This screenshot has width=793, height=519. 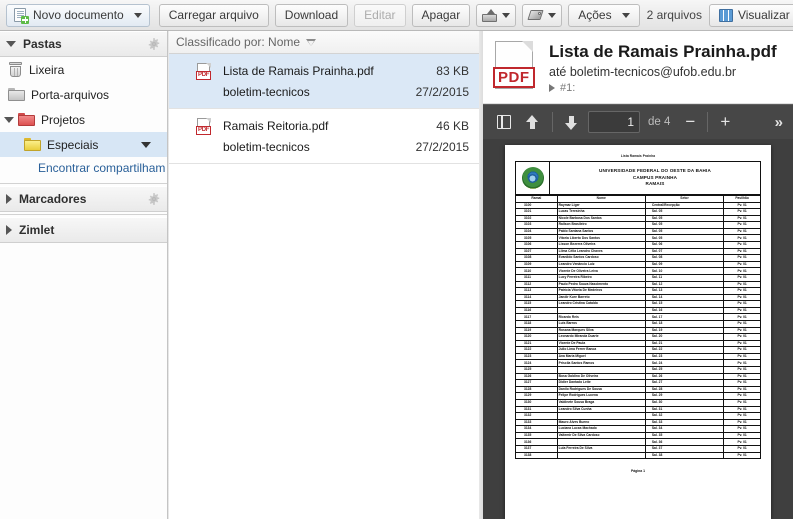 I want to click on document-footer: Página 1, so click(x=638, y=471).